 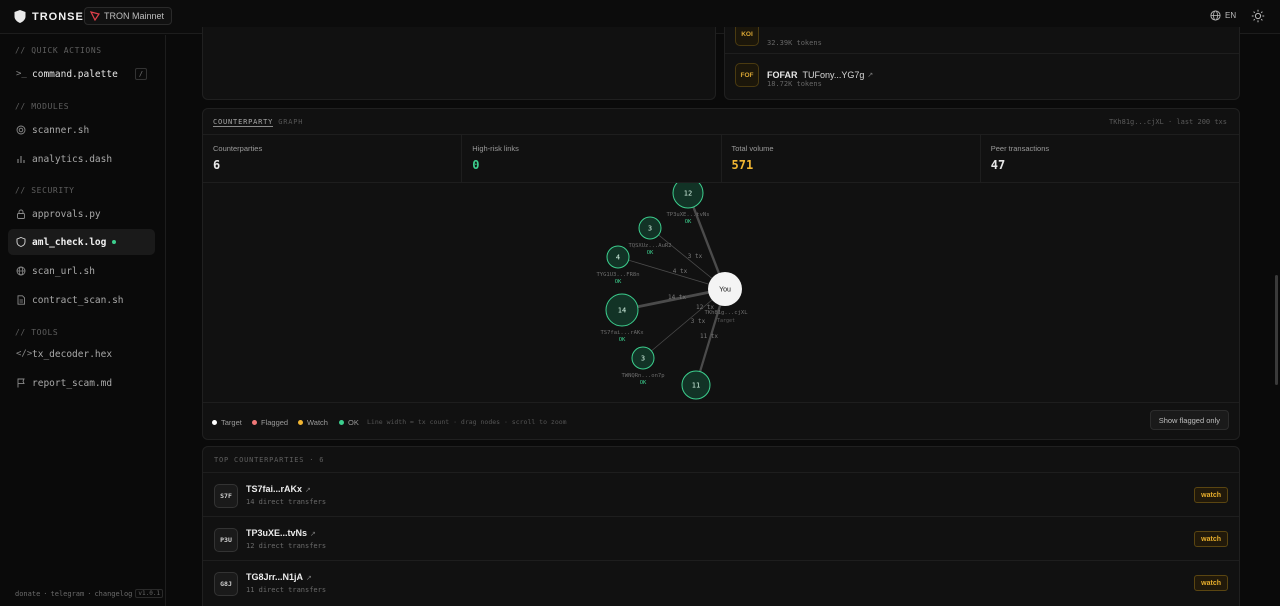 What do you see at coordinates (642, 376) in the screenshot?
I see `counterparty-node-address: TWNQRn...on7p` at bounding box center [642, 376].